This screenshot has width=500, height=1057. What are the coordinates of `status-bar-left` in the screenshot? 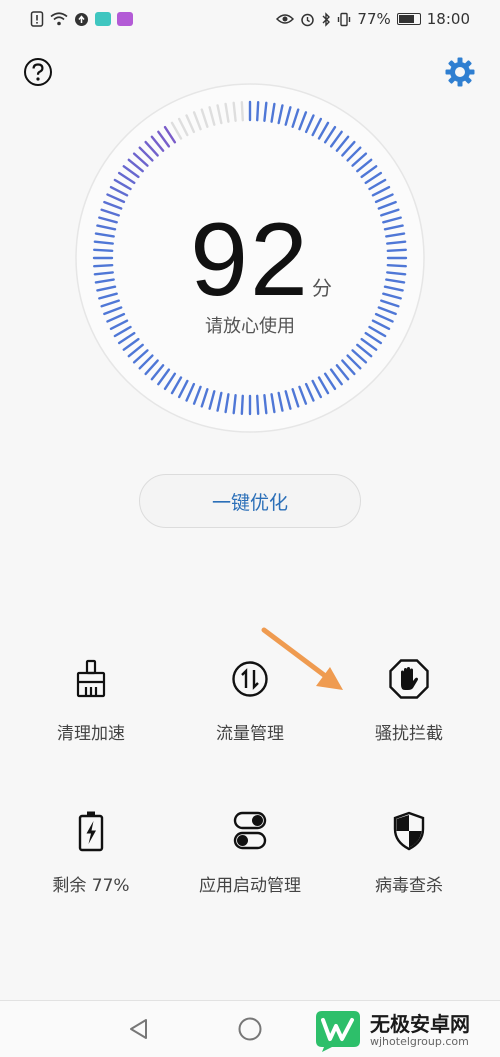 It's located at (81, 19).